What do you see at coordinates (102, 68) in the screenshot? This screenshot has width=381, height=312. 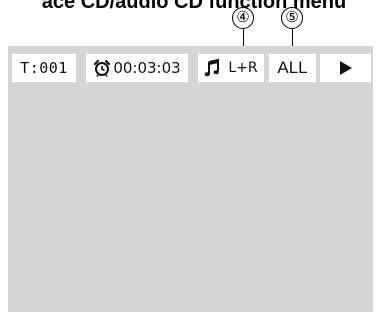 I see `alarm-clock-icon` at bounding box center [102, 68].